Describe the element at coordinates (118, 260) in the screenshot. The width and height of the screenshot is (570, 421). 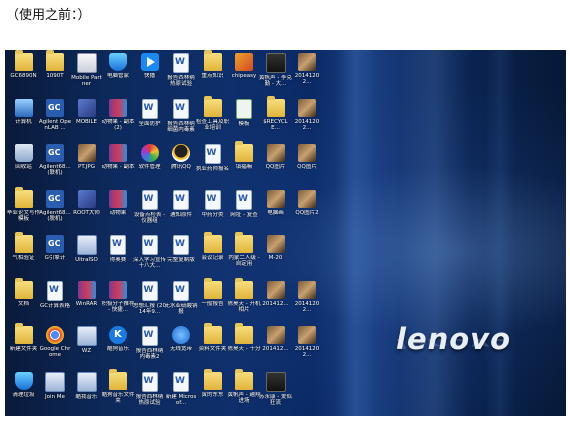
I see `desktop-icon-label: 得奥赛` at that location.